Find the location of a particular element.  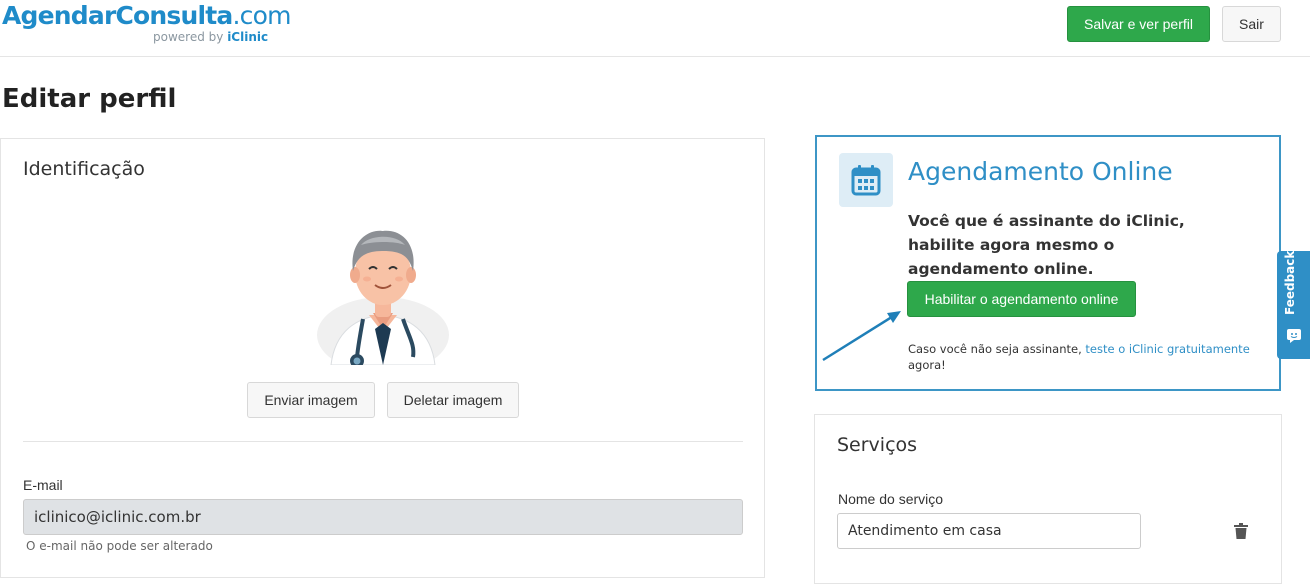

logo: AgendarConsulta.com powered by iClinic is located at coordinates (146, 23).